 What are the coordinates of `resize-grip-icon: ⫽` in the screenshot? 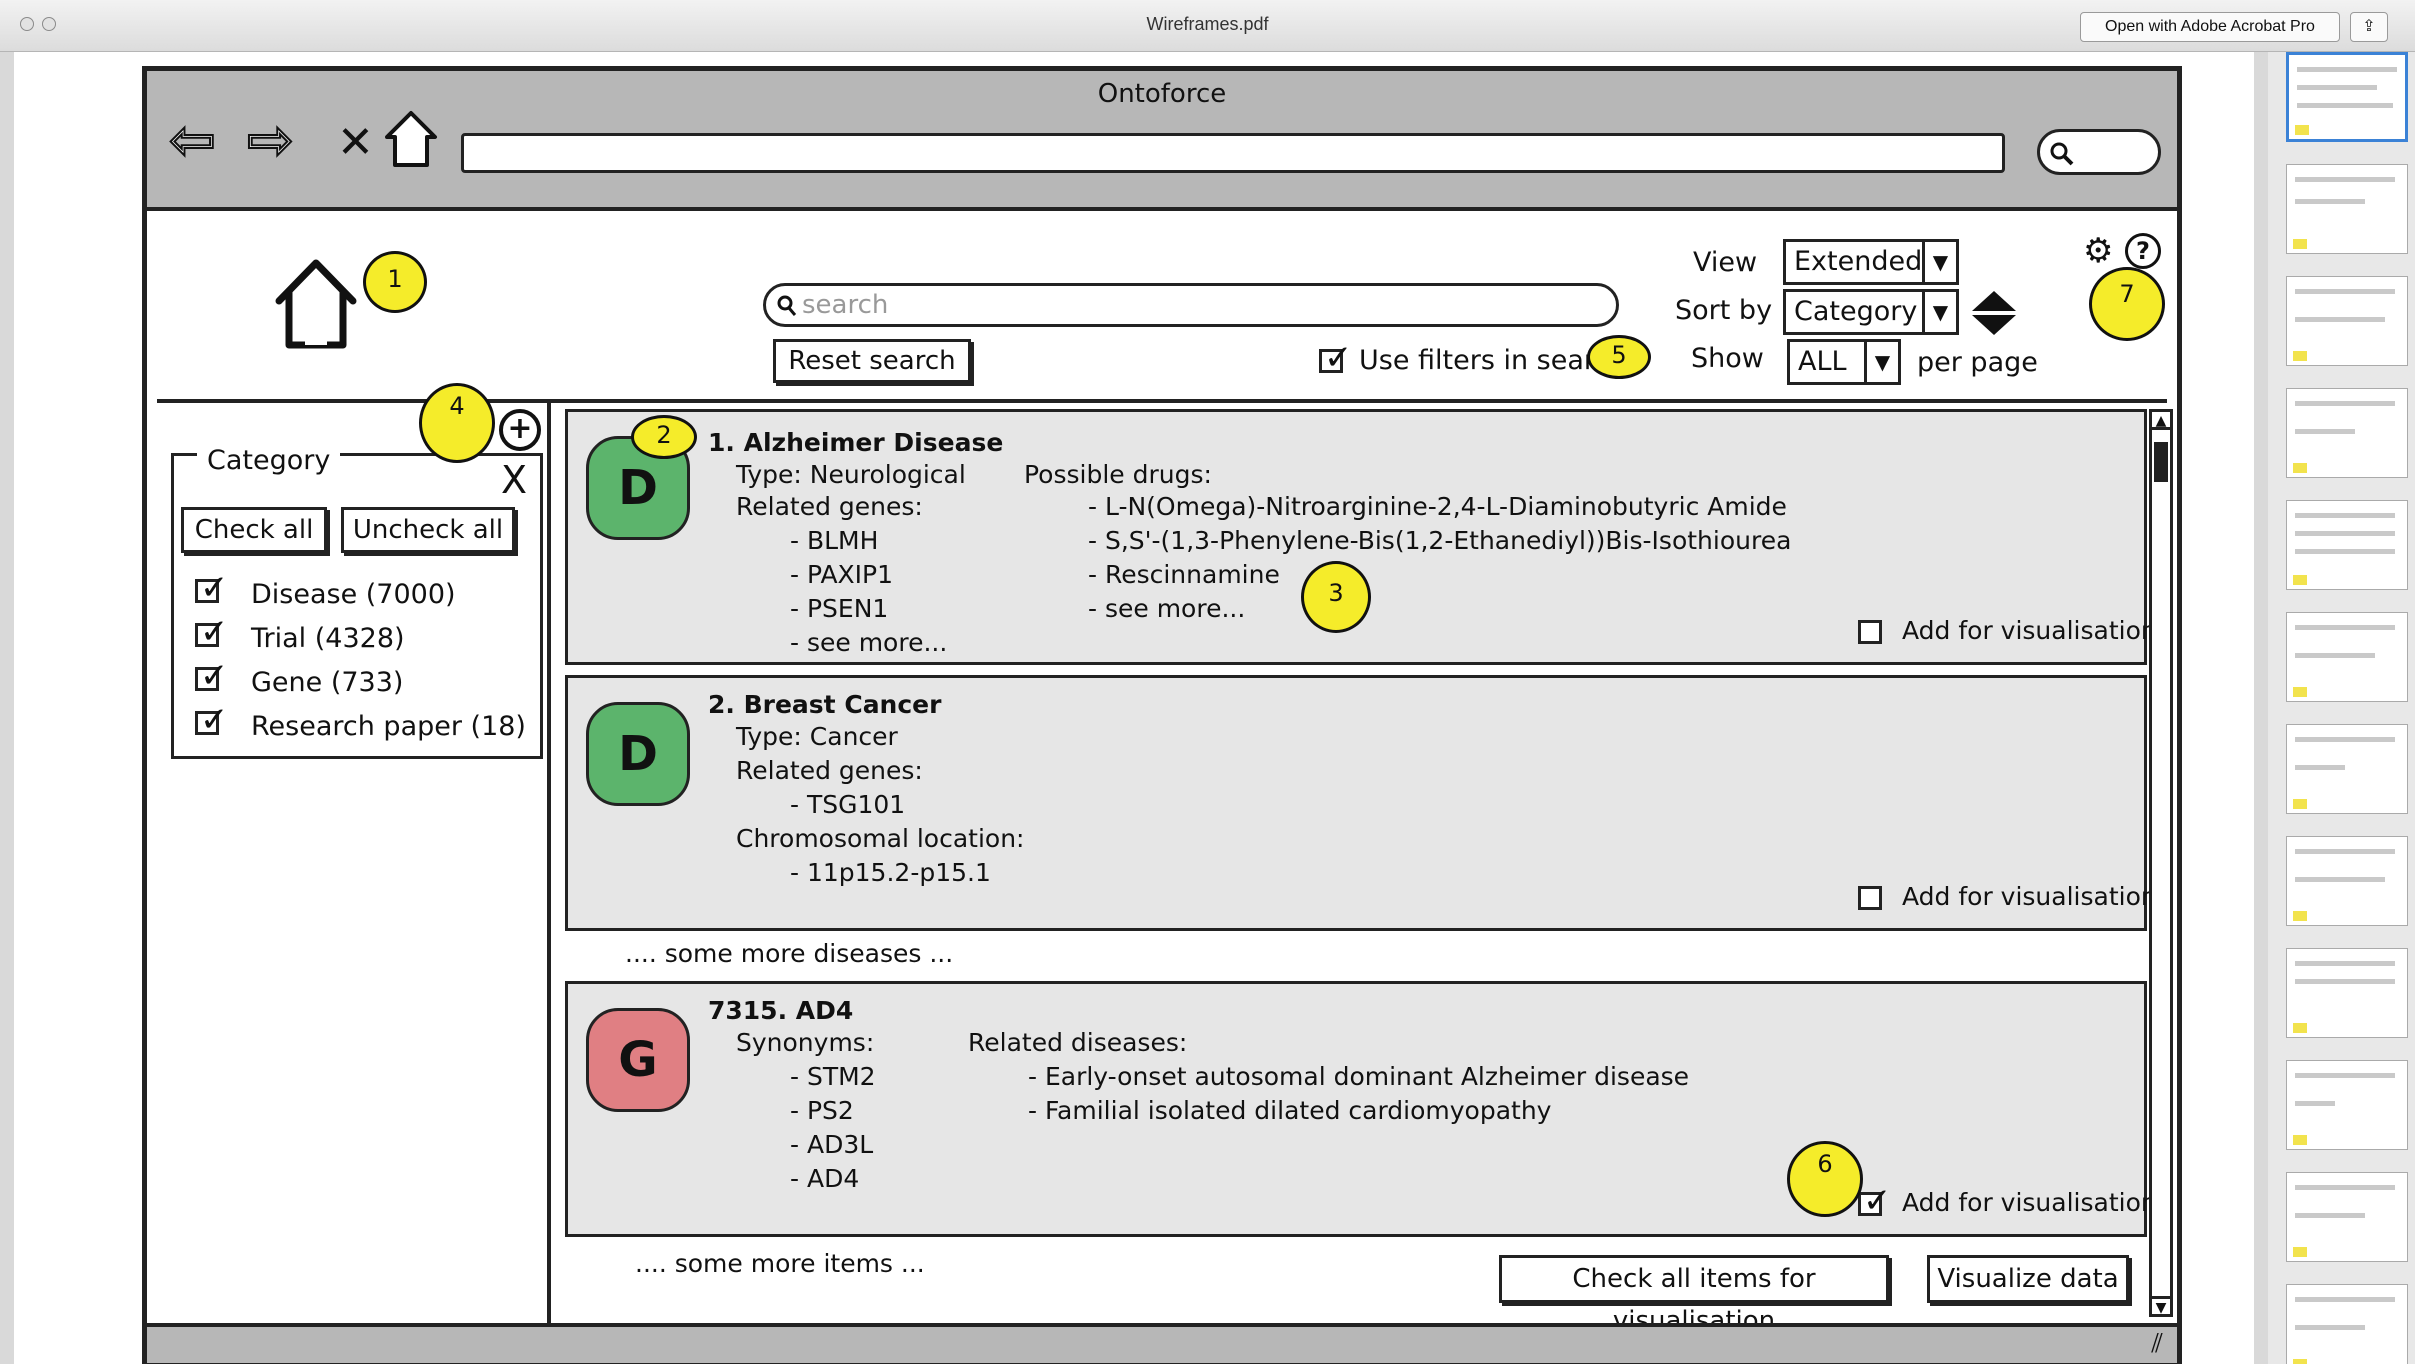 It's located at (2157, 1344).